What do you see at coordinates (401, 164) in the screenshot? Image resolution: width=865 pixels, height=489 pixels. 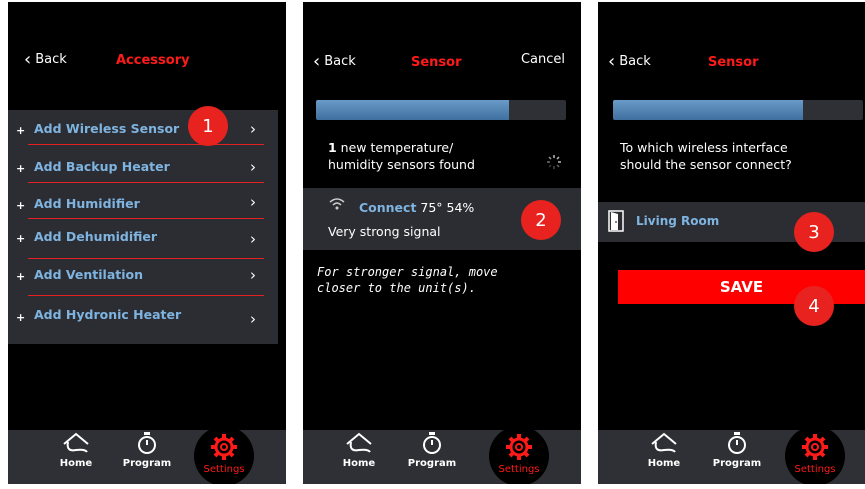 I see `found-line-2: humidity sensors found` at bounding box center [401, 164].